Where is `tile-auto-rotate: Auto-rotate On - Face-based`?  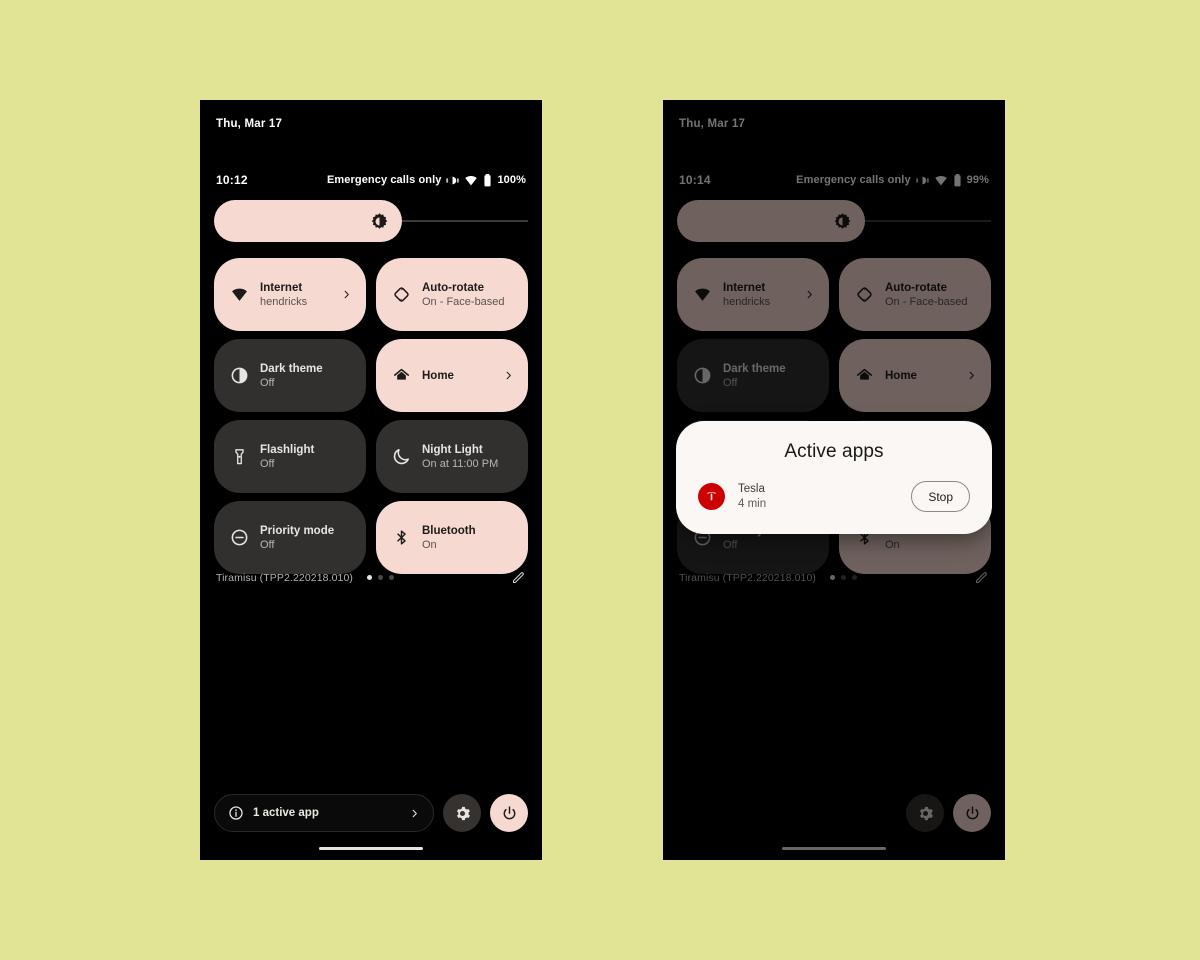 tile-auto-rotate: Auto-rotate On - Face-based is located at coordinates (452, 294).